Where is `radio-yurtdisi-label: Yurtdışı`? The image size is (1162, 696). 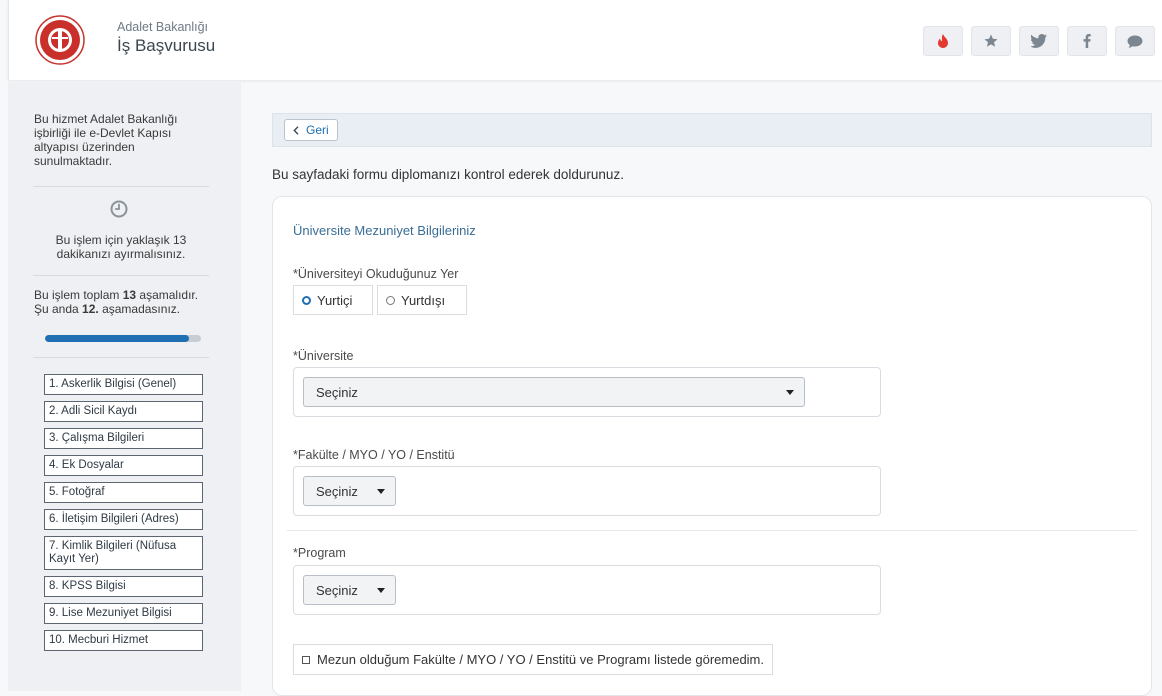 radio-yurtdisi-label: Yurtdışı is located at coordinates (423, 300).